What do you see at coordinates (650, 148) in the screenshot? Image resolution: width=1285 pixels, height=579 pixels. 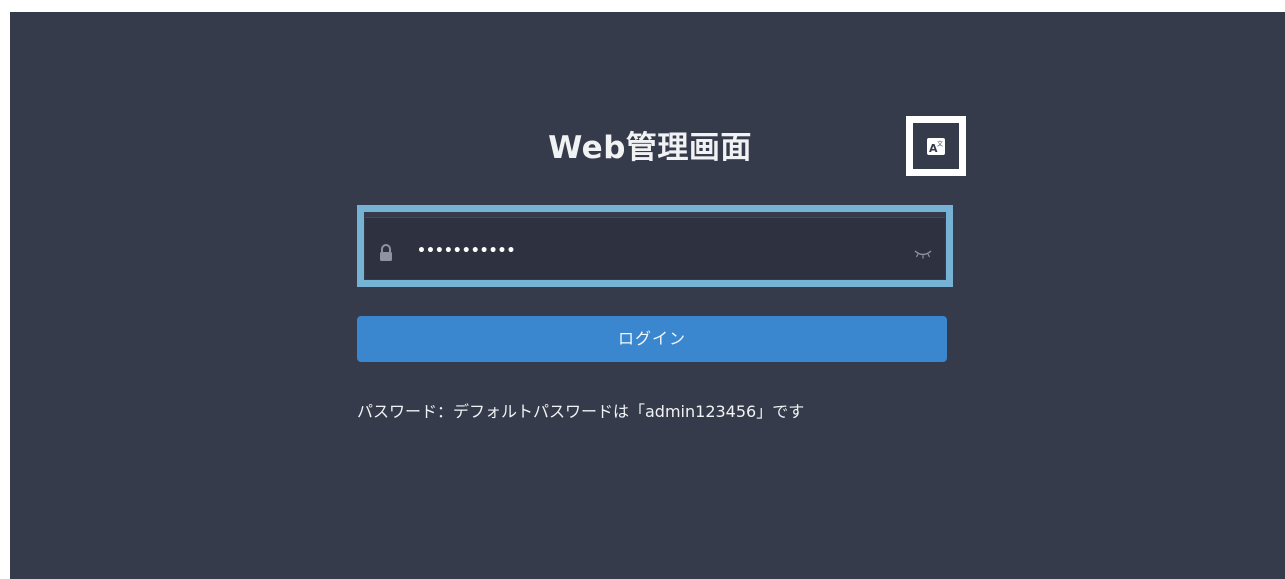 I see `page-title: Web管理画面` at bounding box center [650, 148].